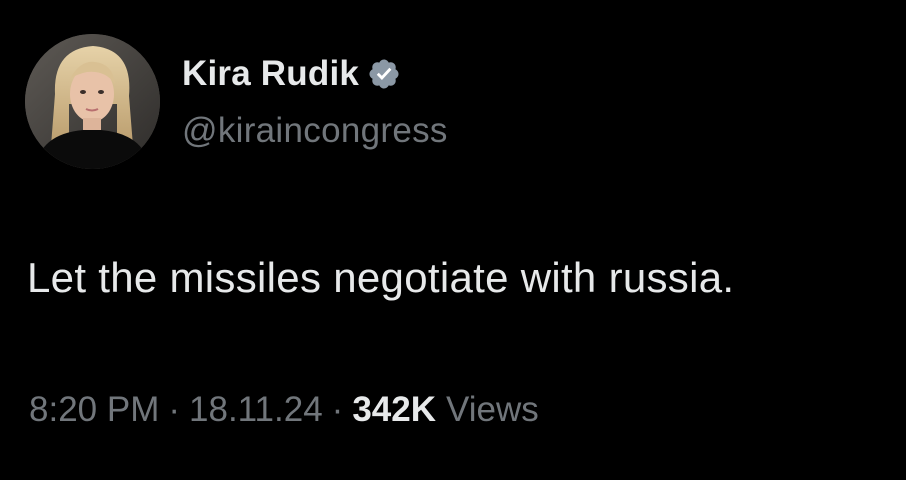  What do you see at coordinates (384, 74) in the screenshot?
I see `verified-badge-icon` at bounding box center [384, 74].